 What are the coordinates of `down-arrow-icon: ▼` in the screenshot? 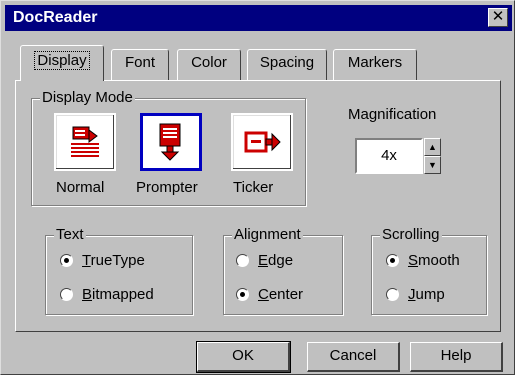 It's located at (432, 165).